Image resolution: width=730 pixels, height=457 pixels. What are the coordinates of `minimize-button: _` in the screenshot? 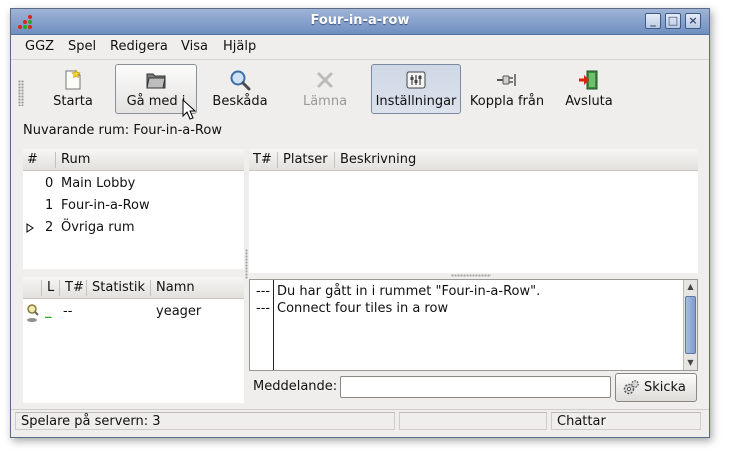 It's located at (653, 21).